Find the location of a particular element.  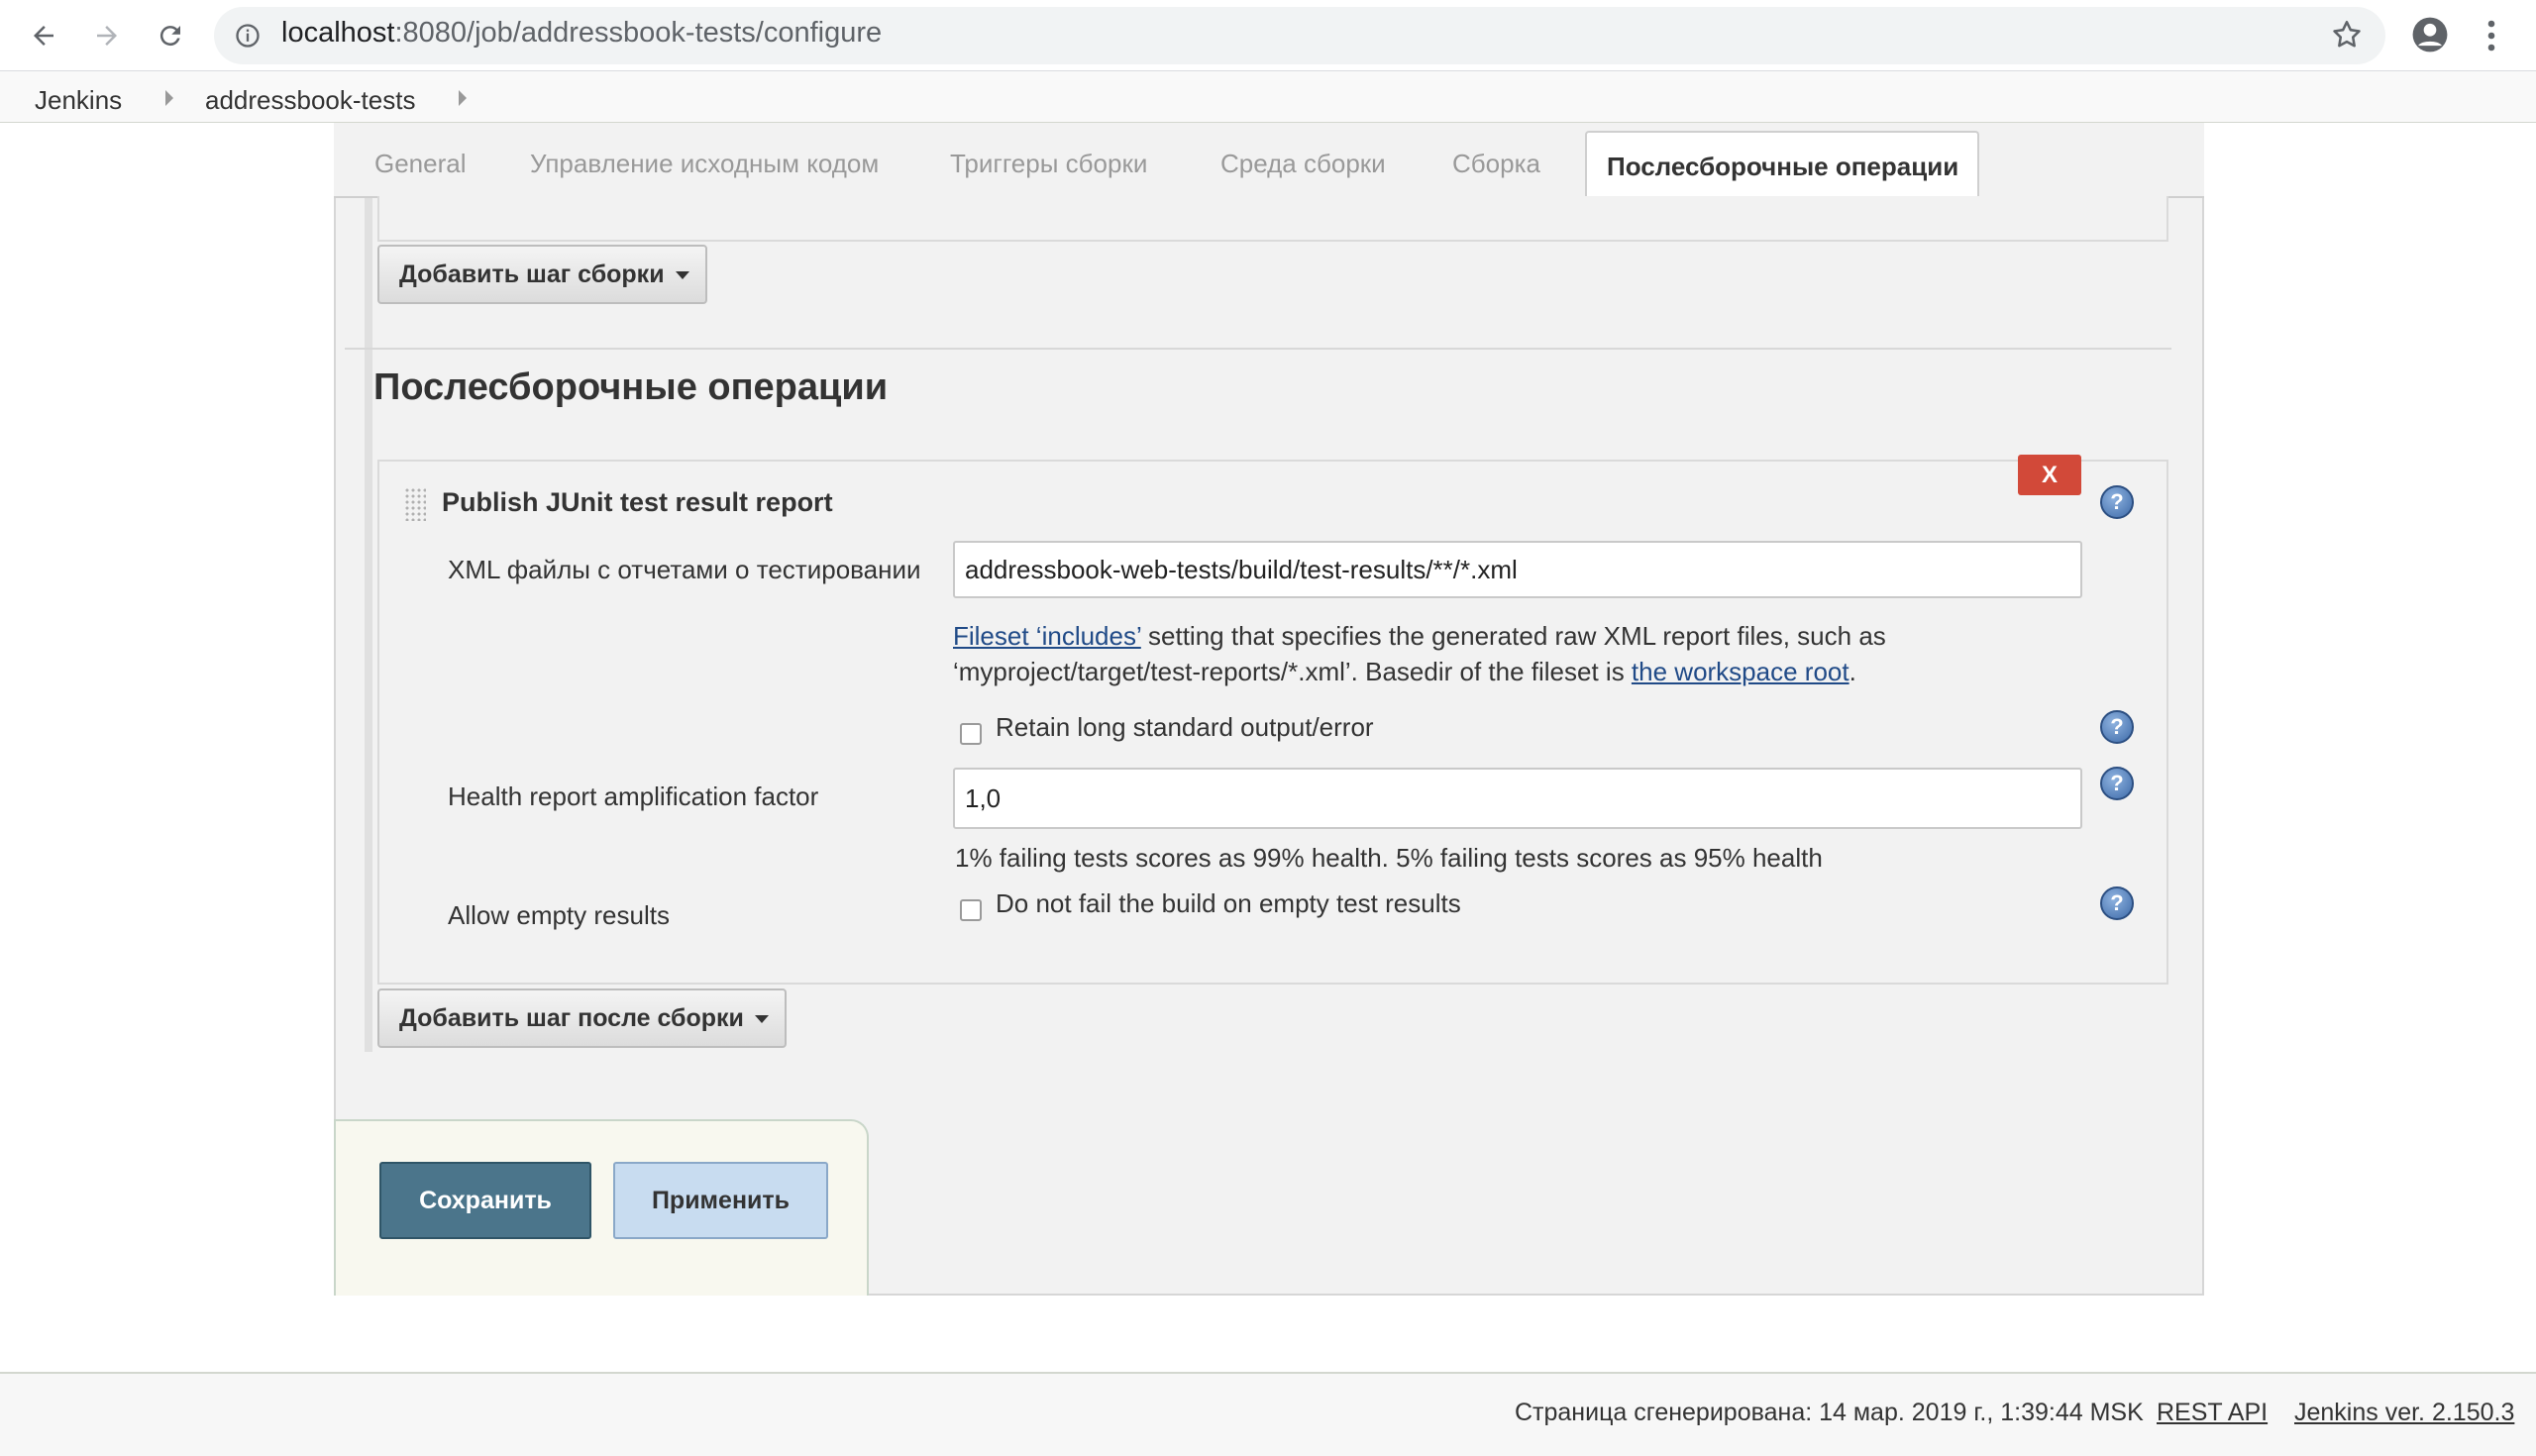

retain-output-checkbox is located at coordinates (971, 734).